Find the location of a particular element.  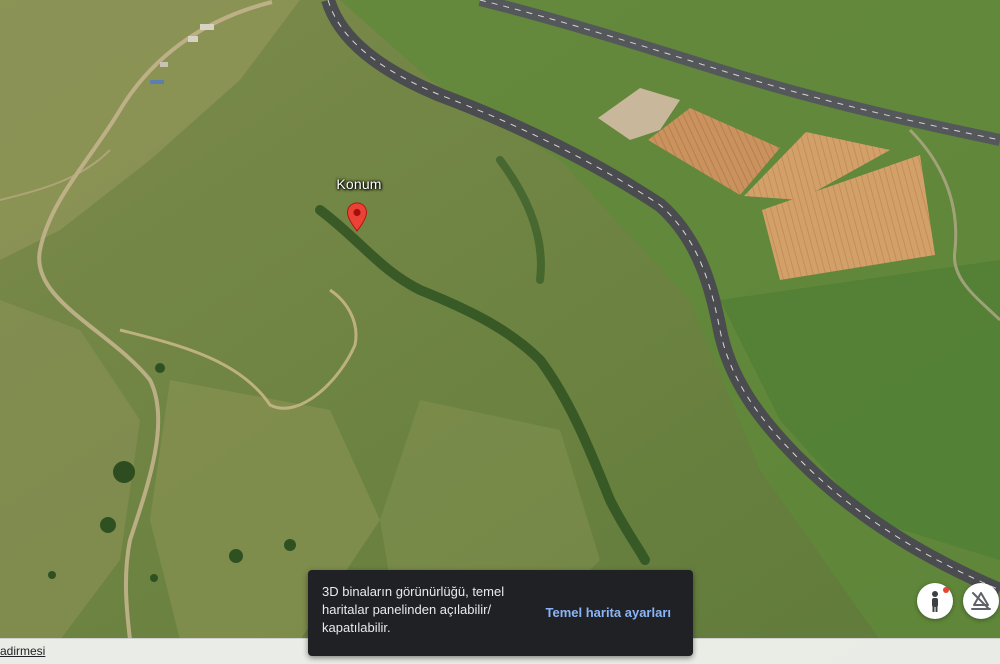

footer-link: adirmesi is located at coordinates (22, 651).